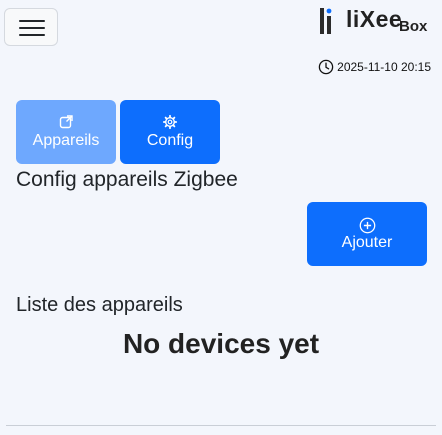  What do you see at coordinates (127, 179) in the screenshot?
I see `page-title: Config appareils Zigbee` at bounding box center [127, 179].